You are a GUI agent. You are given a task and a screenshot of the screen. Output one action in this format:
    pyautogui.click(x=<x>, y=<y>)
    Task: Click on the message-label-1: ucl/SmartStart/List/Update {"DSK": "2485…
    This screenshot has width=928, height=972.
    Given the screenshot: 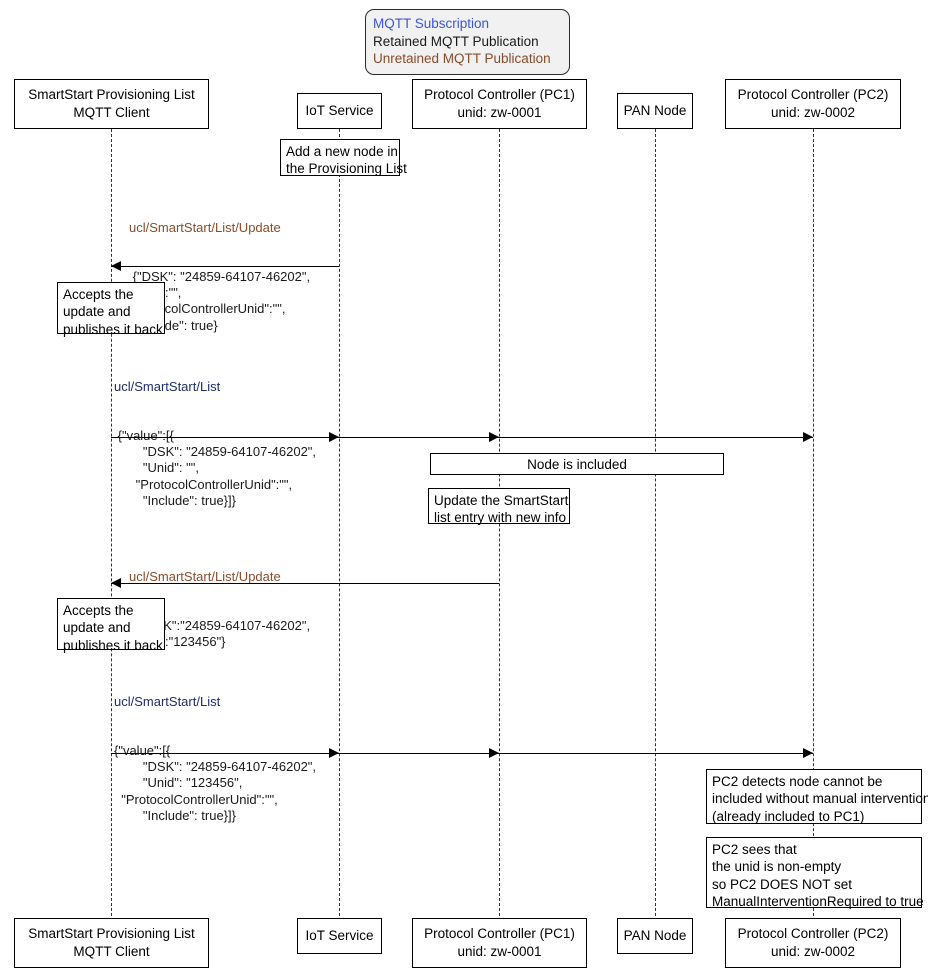 What is the action you would take?
    pyautogui.click(x=219, y=277)
    